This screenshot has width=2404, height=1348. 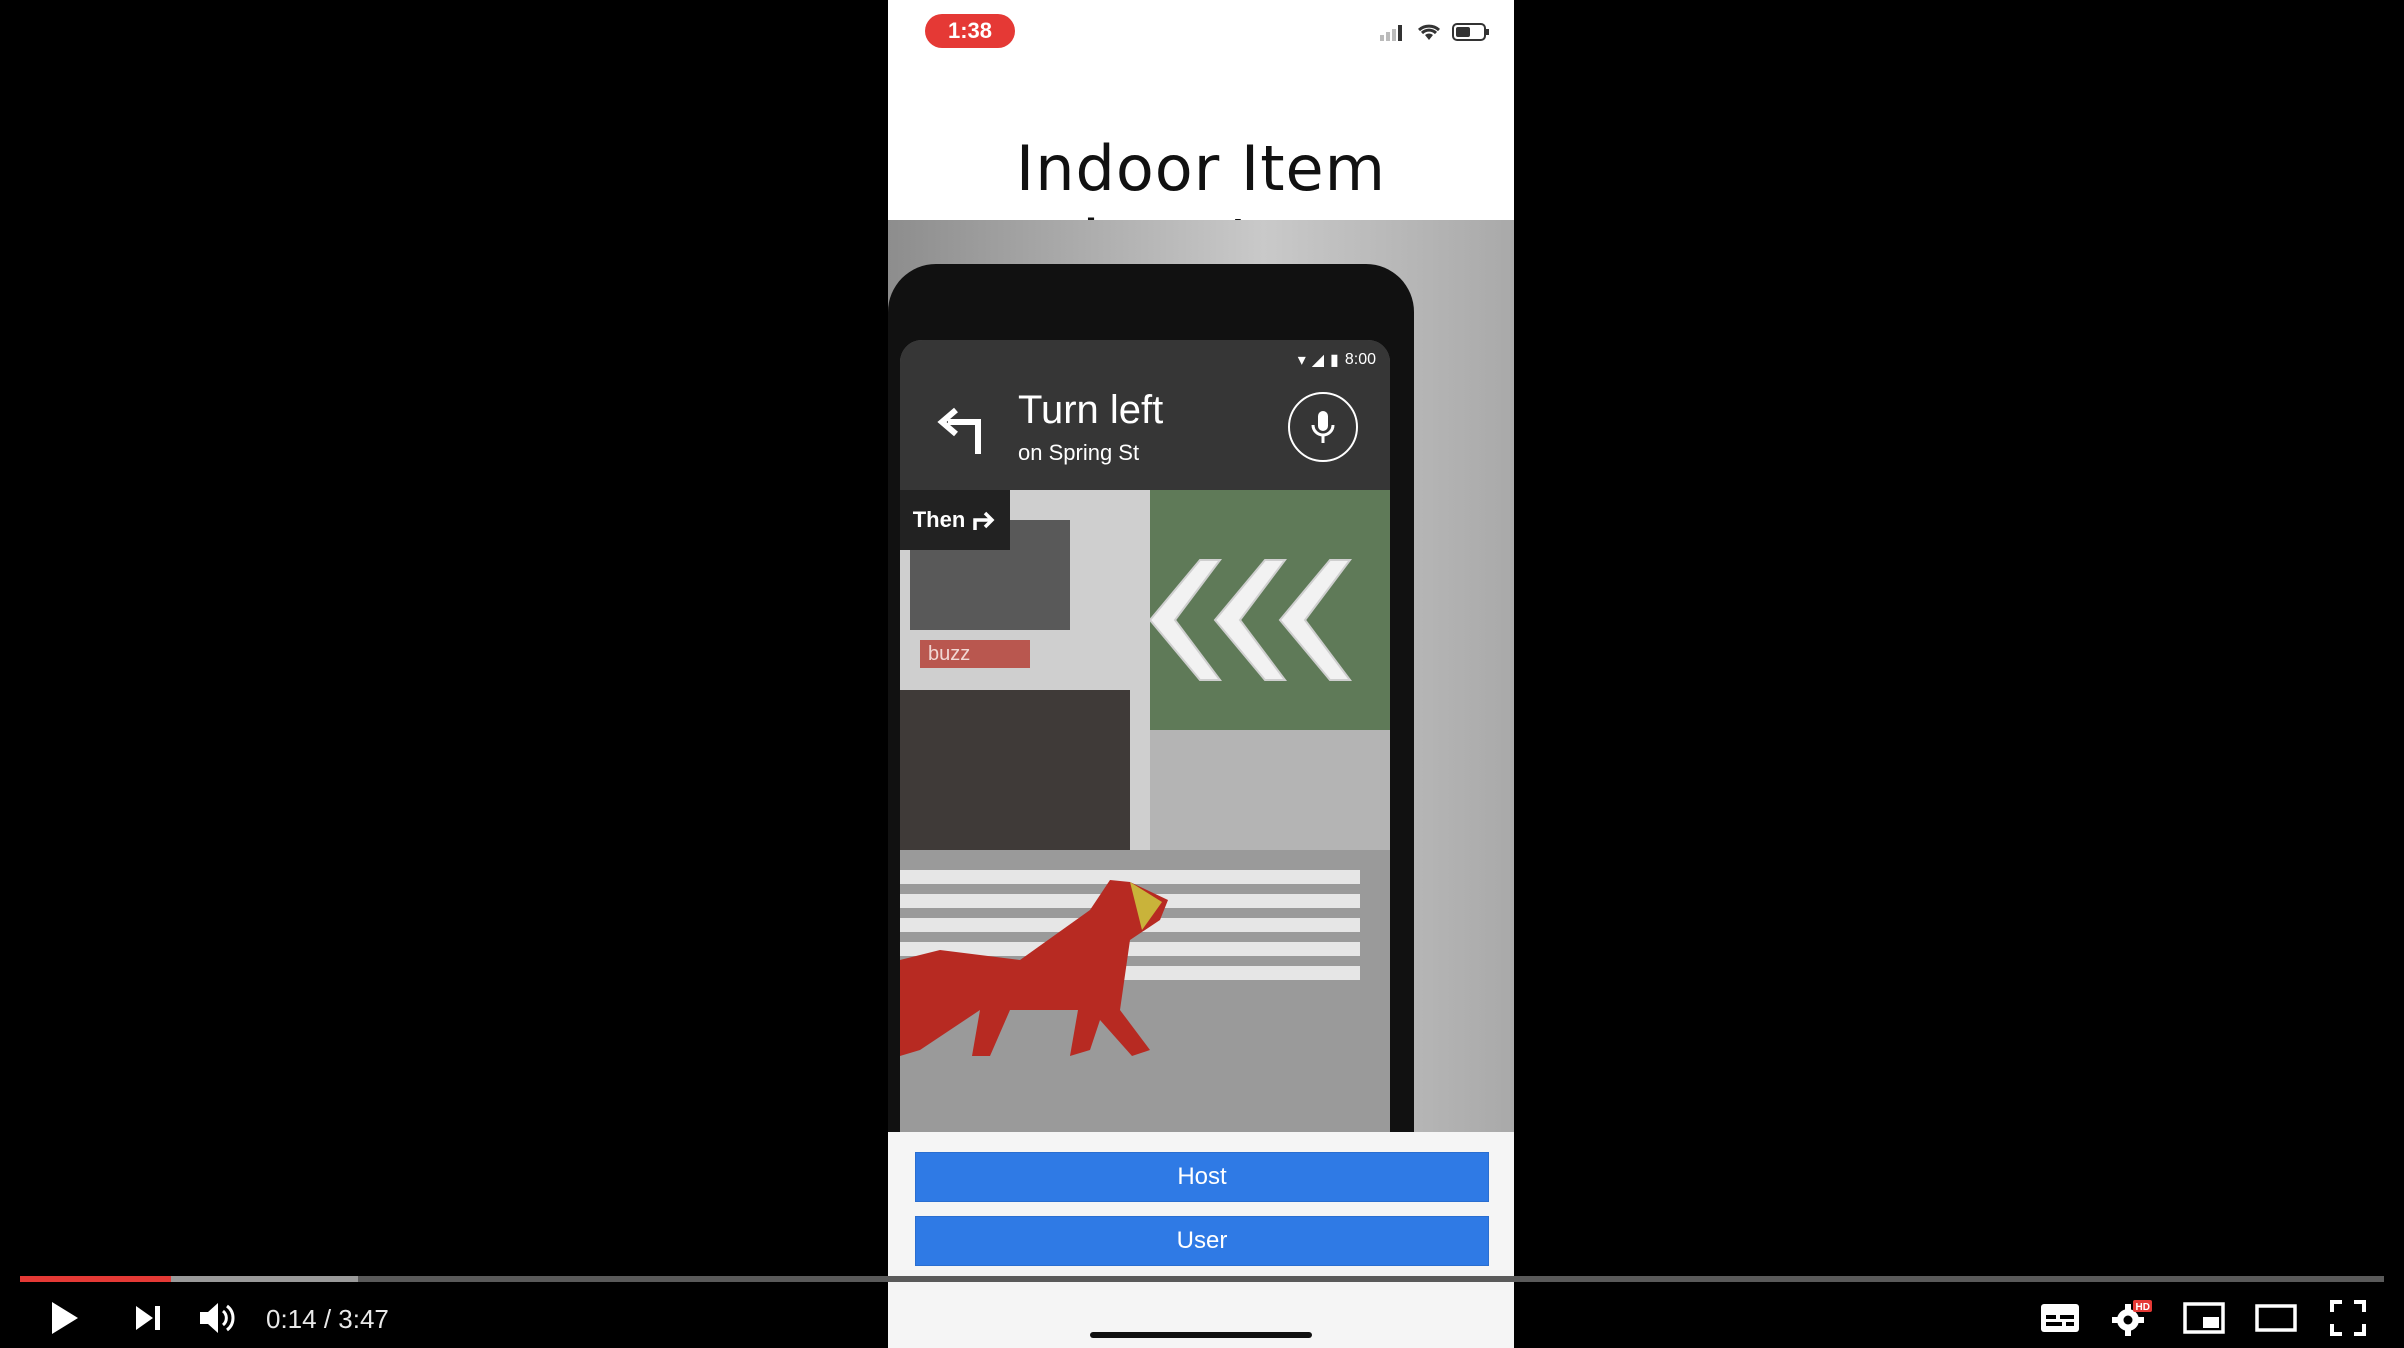 I want to click on wifi-icon, so click(x=1429, y=32).